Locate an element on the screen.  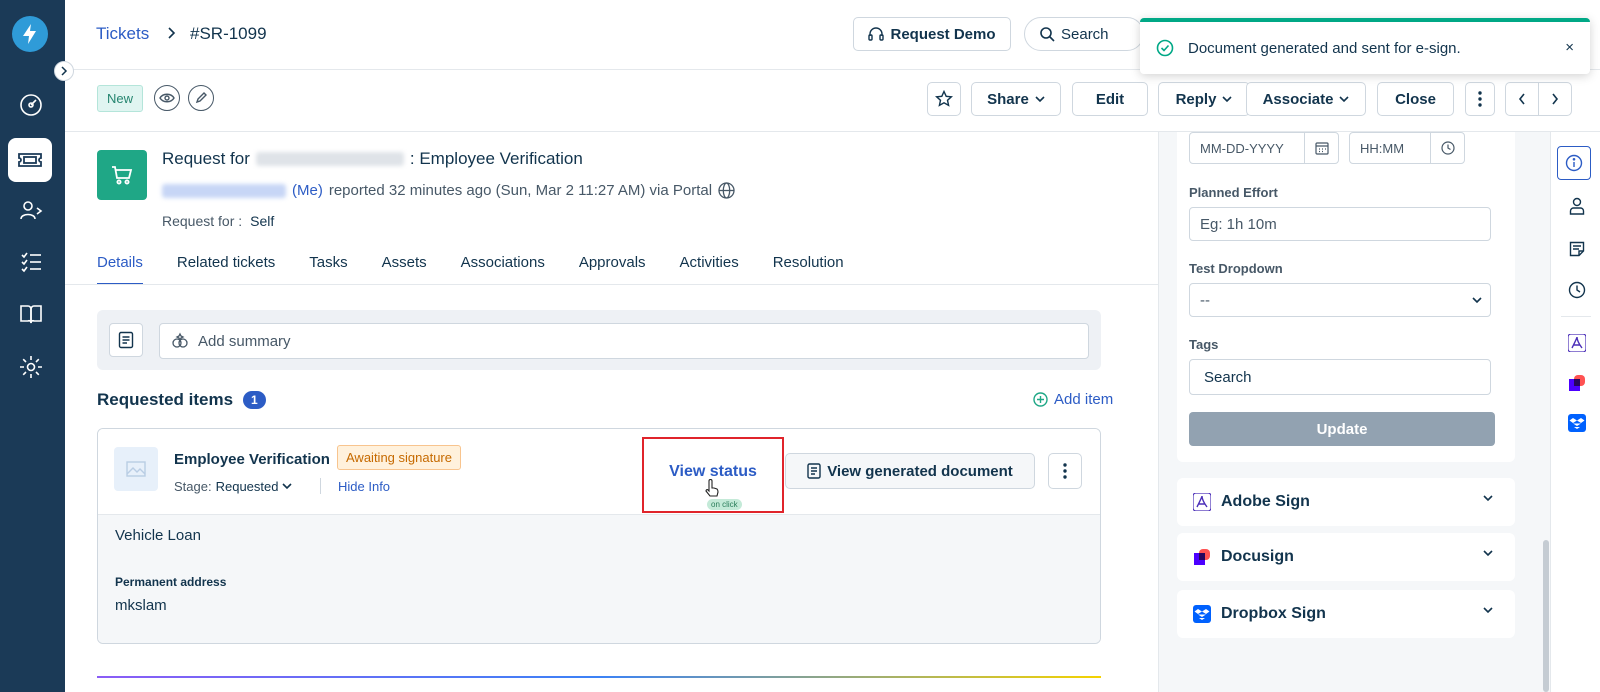
time-log-clock-icon is located at coordinates (1577, 290).